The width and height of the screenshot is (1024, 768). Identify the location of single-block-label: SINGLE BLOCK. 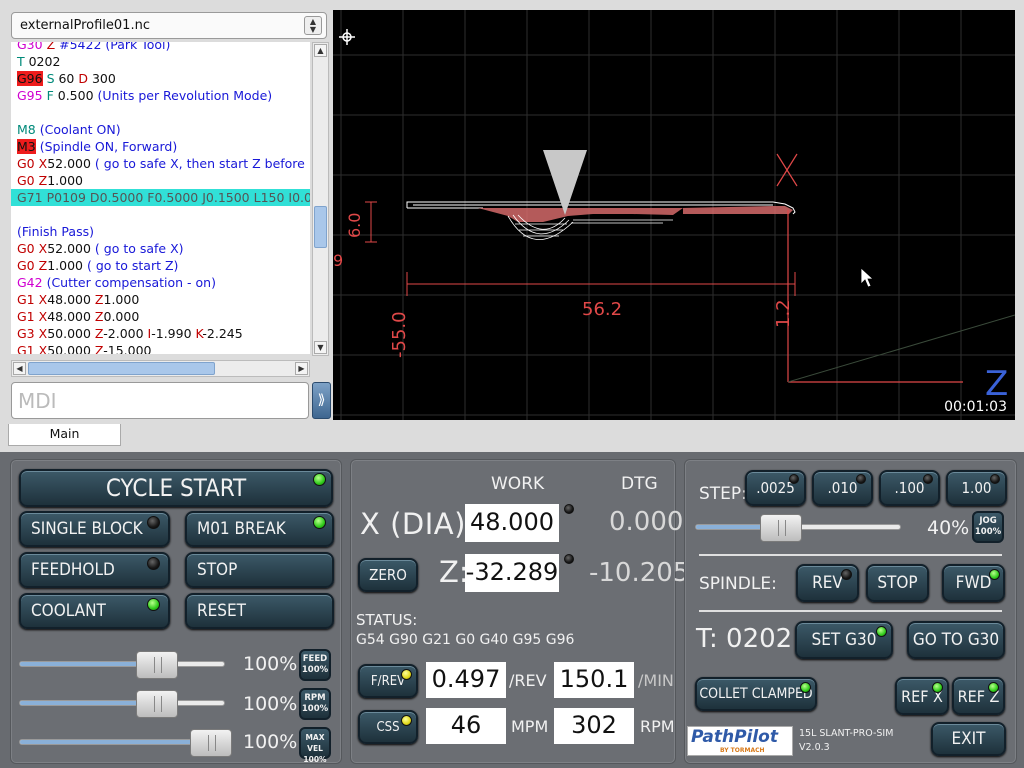
(87, 529).